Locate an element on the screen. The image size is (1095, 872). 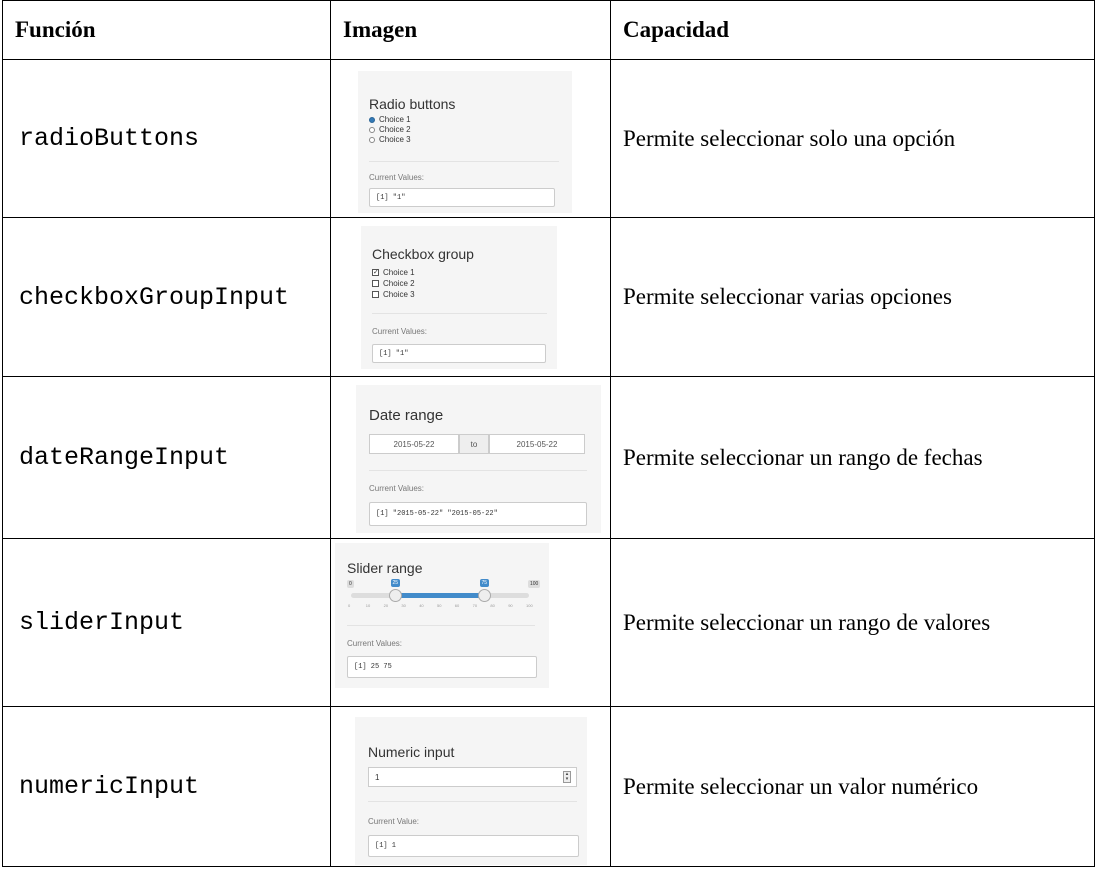
slider-tick-label: 100 is located at coordinates (529, 605).